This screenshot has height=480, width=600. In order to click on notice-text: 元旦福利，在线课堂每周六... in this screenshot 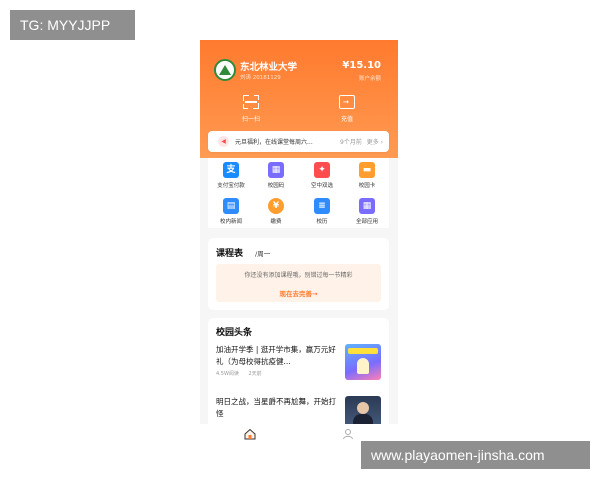, I will do `click(274, 141)`.